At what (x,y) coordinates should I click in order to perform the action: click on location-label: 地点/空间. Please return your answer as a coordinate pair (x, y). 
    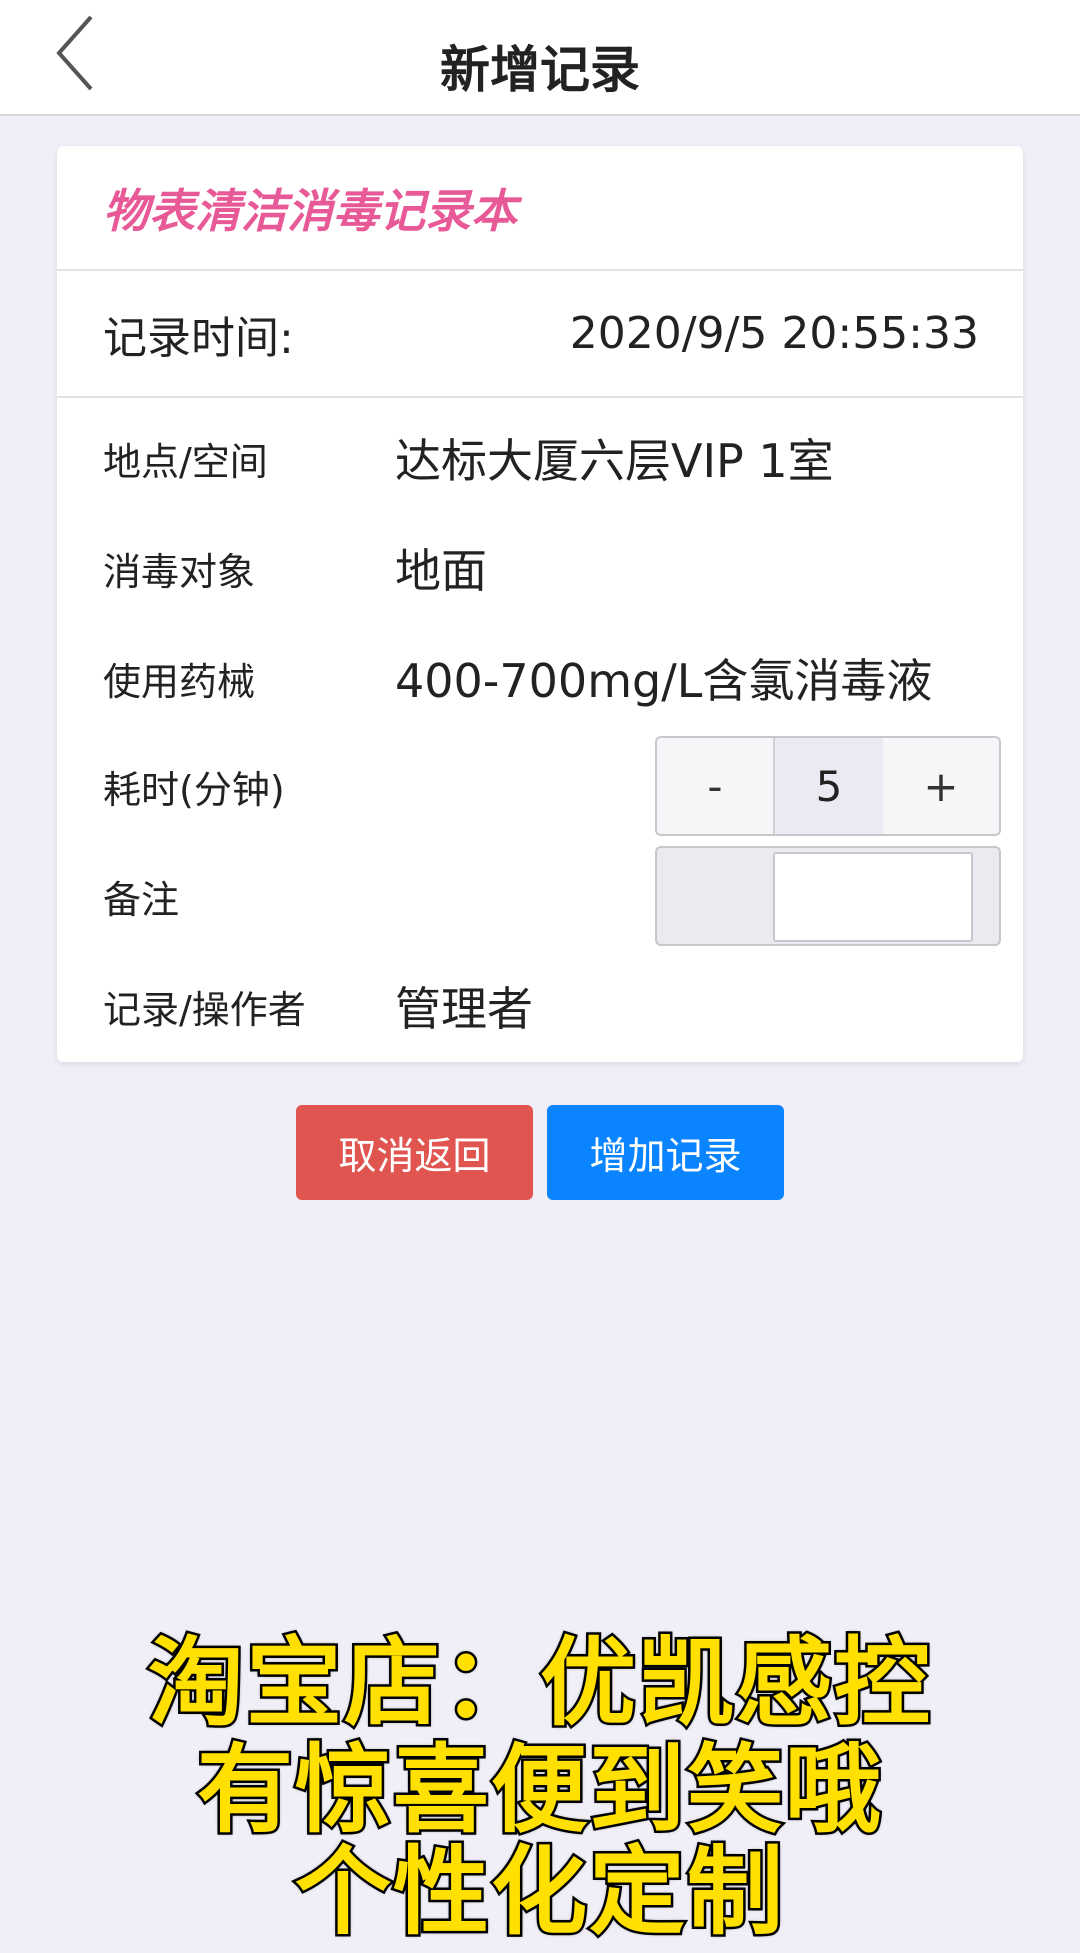
    Looking at the image, I should click on (185, 461).